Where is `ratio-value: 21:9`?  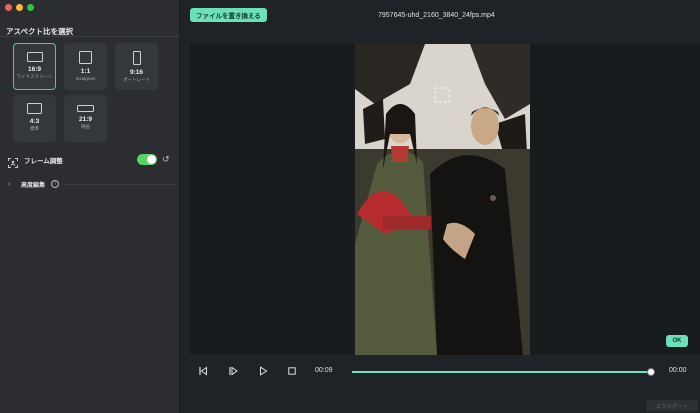 ratio-value: 21:9 is located at coordinates (85, 119).